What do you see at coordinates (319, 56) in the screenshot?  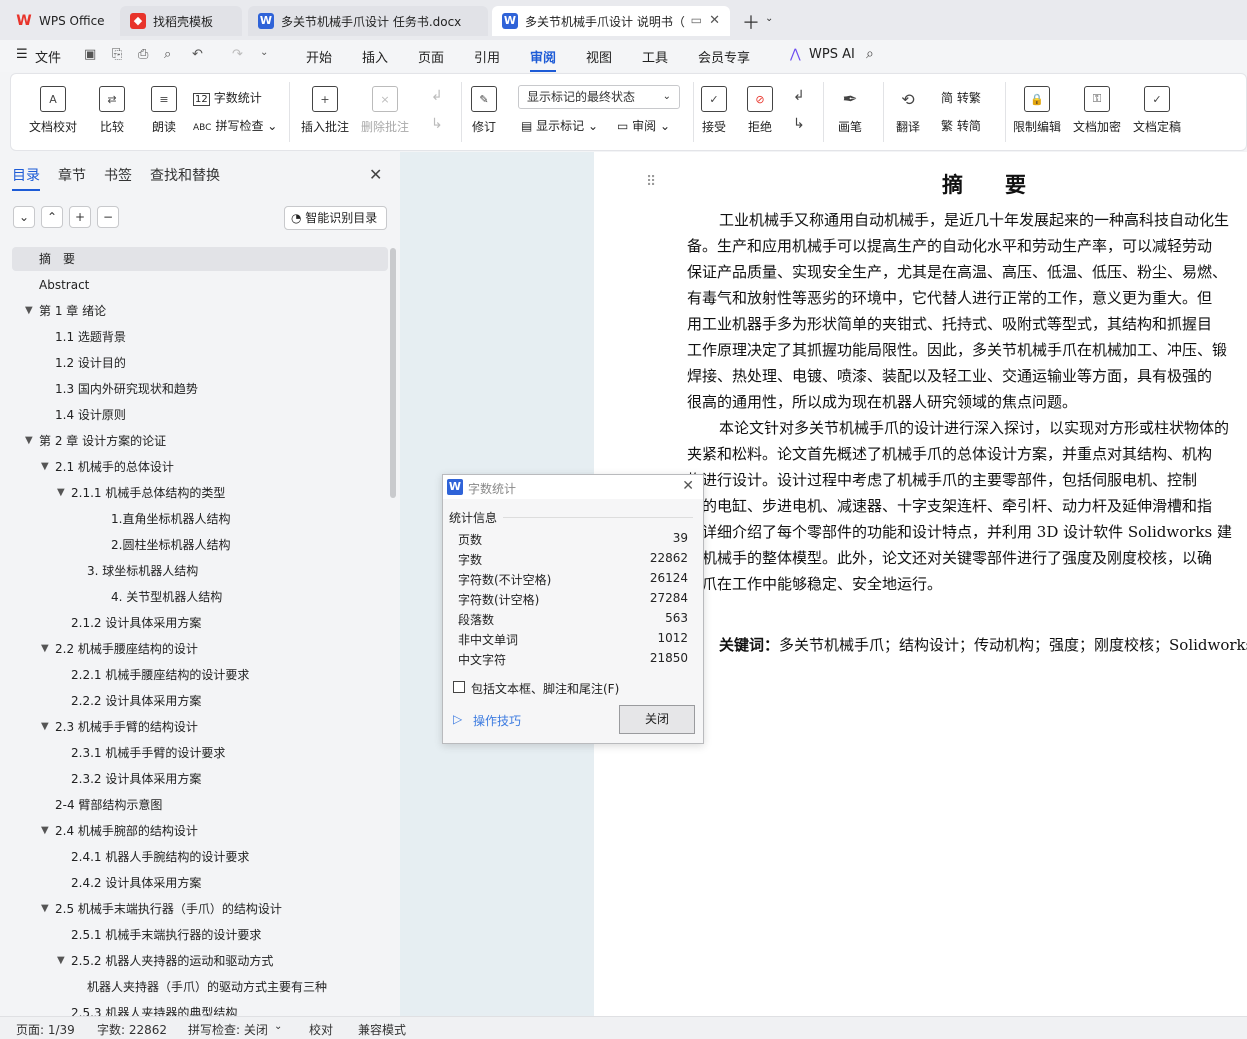 I see `menu-home: 开始` at bounding box center [319, 56].